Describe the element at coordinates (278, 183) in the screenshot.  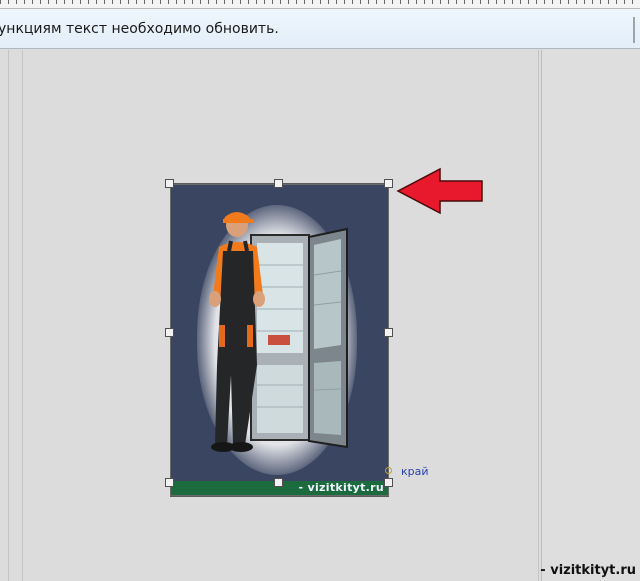
I see `resize-handle-top-center` at that location.